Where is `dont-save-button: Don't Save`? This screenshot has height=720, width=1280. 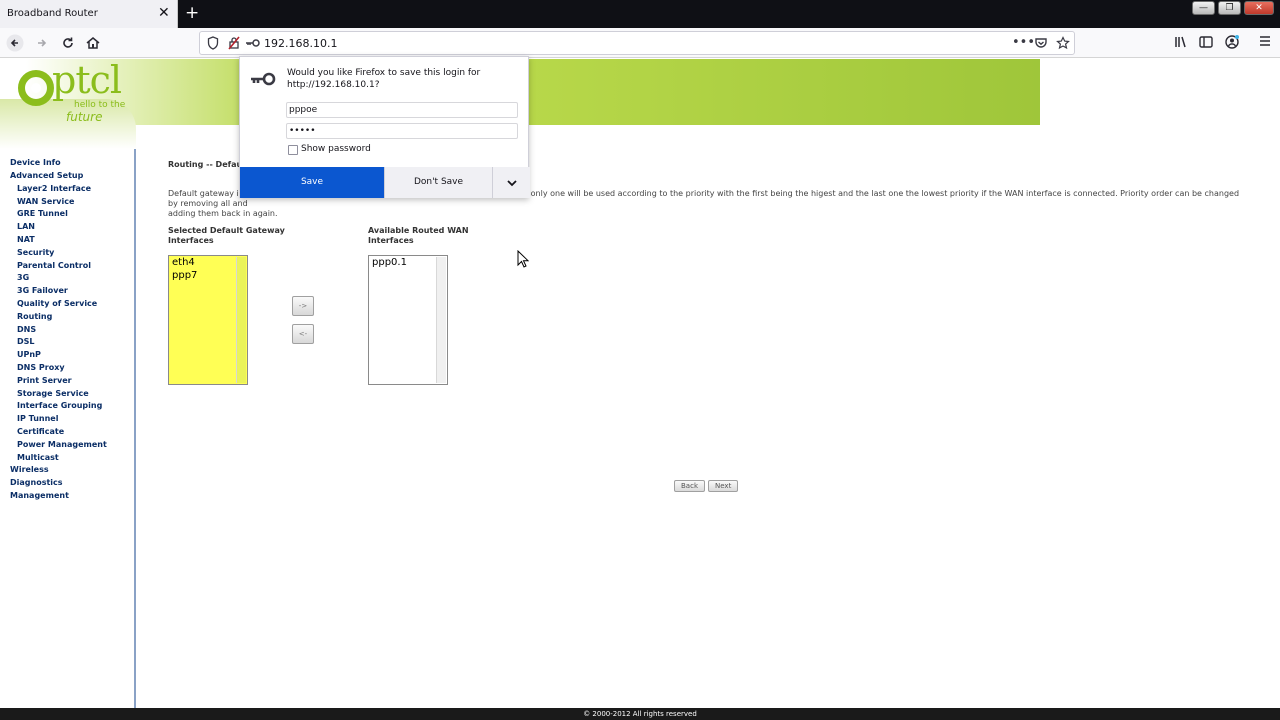 dont-save-button: Don't Save is located at coordinates (438, 182).